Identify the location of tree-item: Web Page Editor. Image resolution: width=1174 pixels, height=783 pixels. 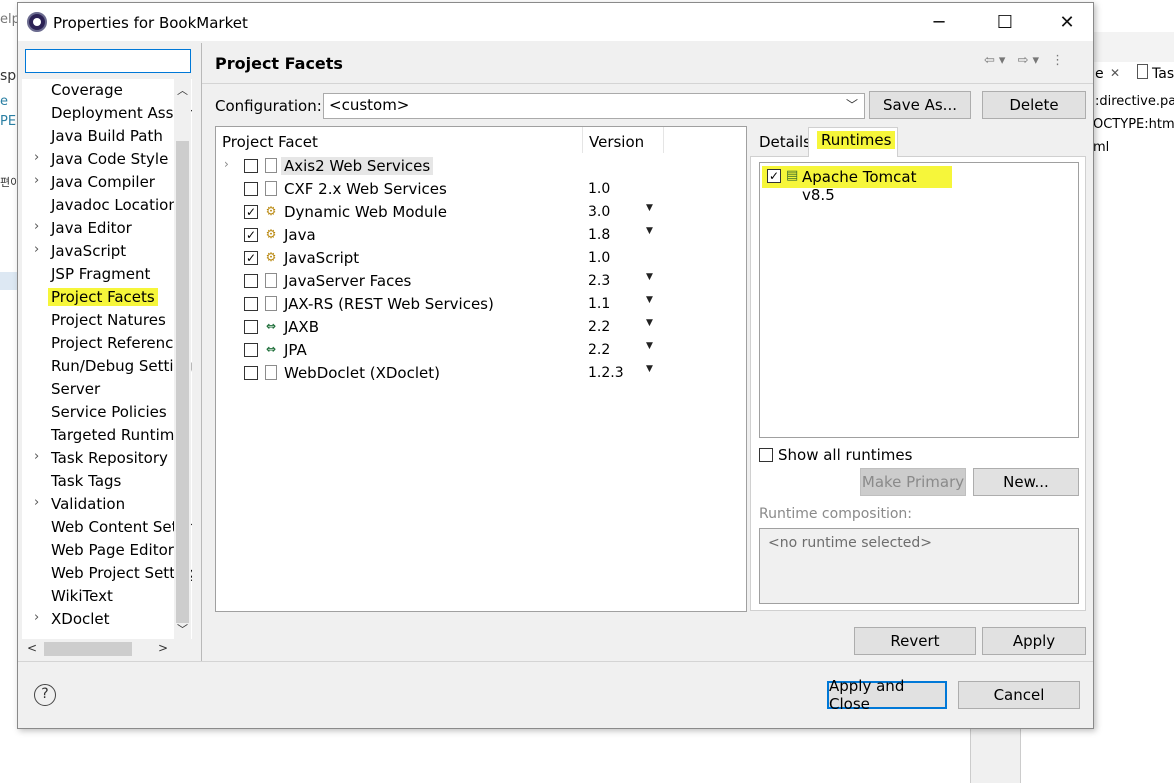
(107, 550).